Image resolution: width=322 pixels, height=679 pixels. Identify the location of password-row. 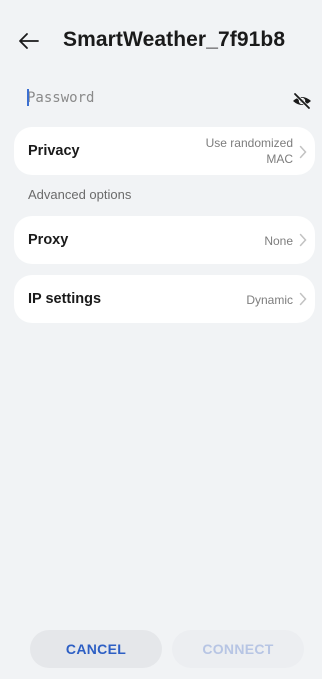
(169, 98).